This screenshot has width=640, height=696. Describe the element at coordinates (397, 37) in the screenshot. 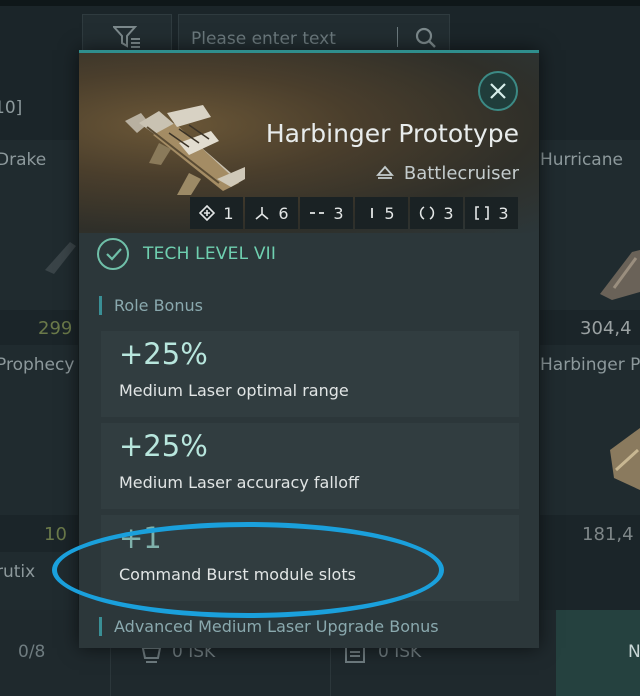

I see `search-separator` at that location.